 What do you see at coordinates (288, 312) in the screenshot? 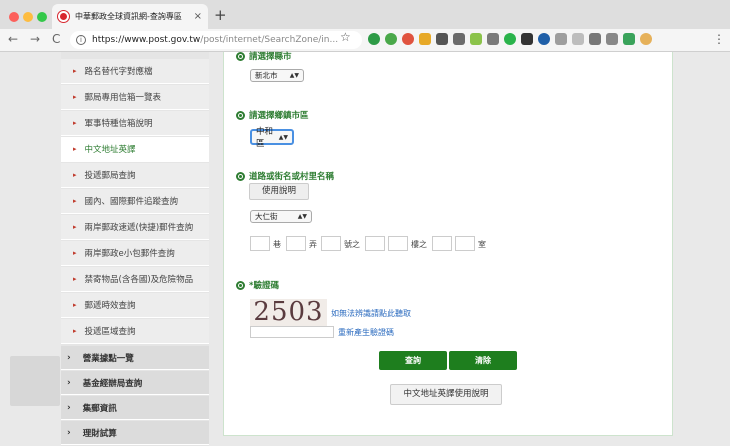
I see `captcha-image: 2503` at bounding box center [288, 312].